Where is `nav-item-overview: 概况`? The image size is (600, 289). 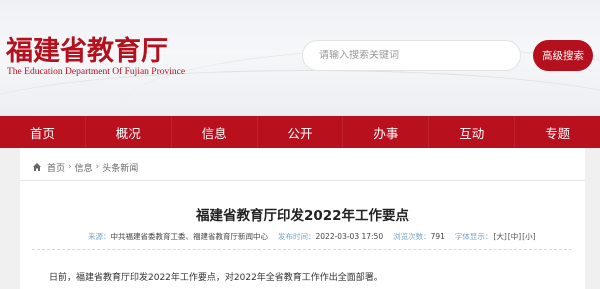
nav-item-overview: 概况 is located at coordinates (129, 132).